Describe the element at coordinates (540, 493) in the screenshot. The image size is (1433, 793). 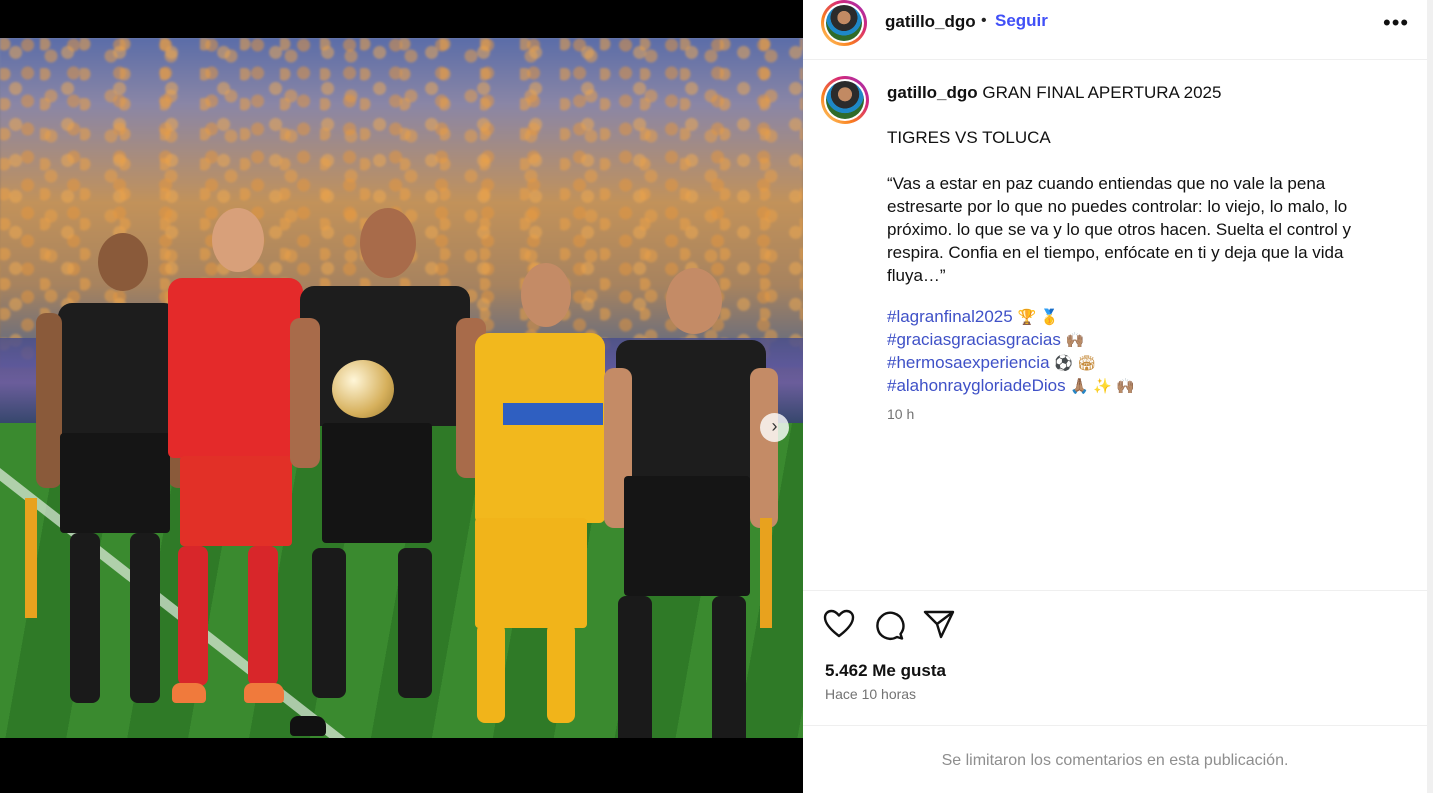
I see `tigres-player` at that location.